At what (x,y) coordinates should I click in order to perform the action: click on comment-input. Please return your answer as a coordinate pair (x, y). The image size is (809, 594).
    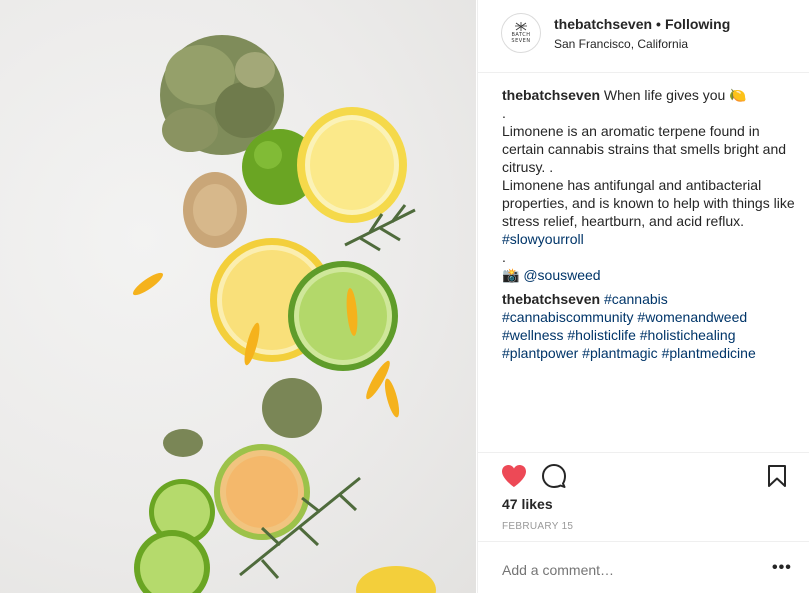
    Looking at the image, I should click on (632, 570).